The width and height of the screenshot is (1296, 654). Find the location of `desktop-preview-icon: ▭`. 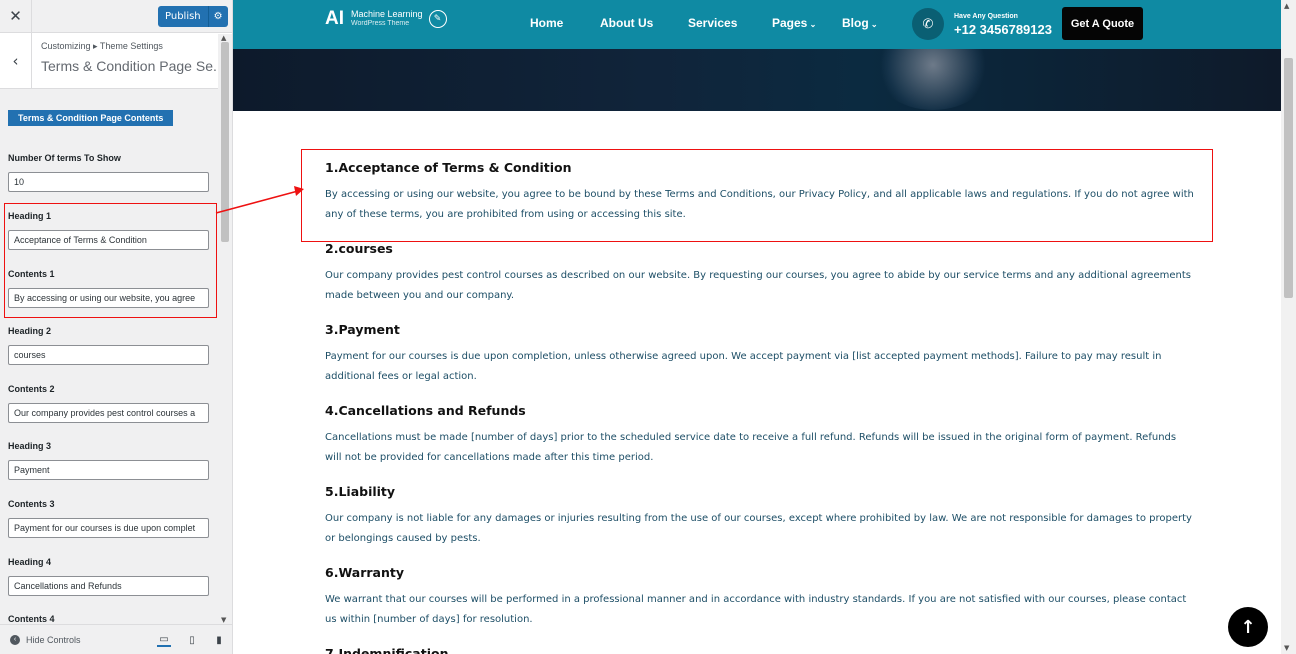

desktop-preview-icon: ▭ is located at coordinates (164, 640).